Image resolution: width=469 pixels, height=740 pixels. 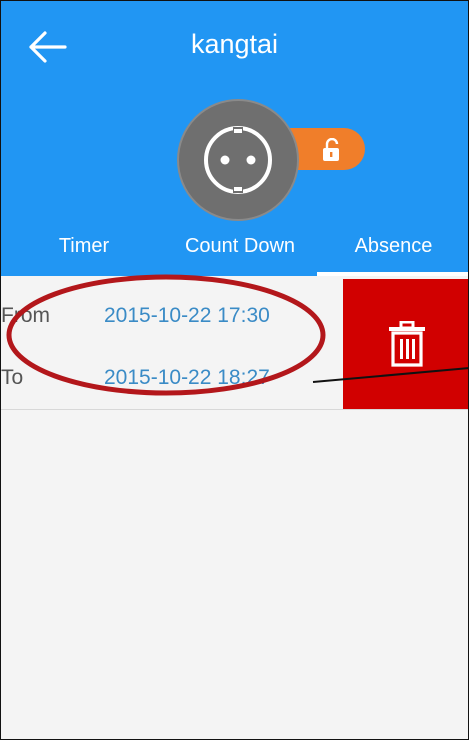 I want to click on from-label: From, so click(x=25, y=315).